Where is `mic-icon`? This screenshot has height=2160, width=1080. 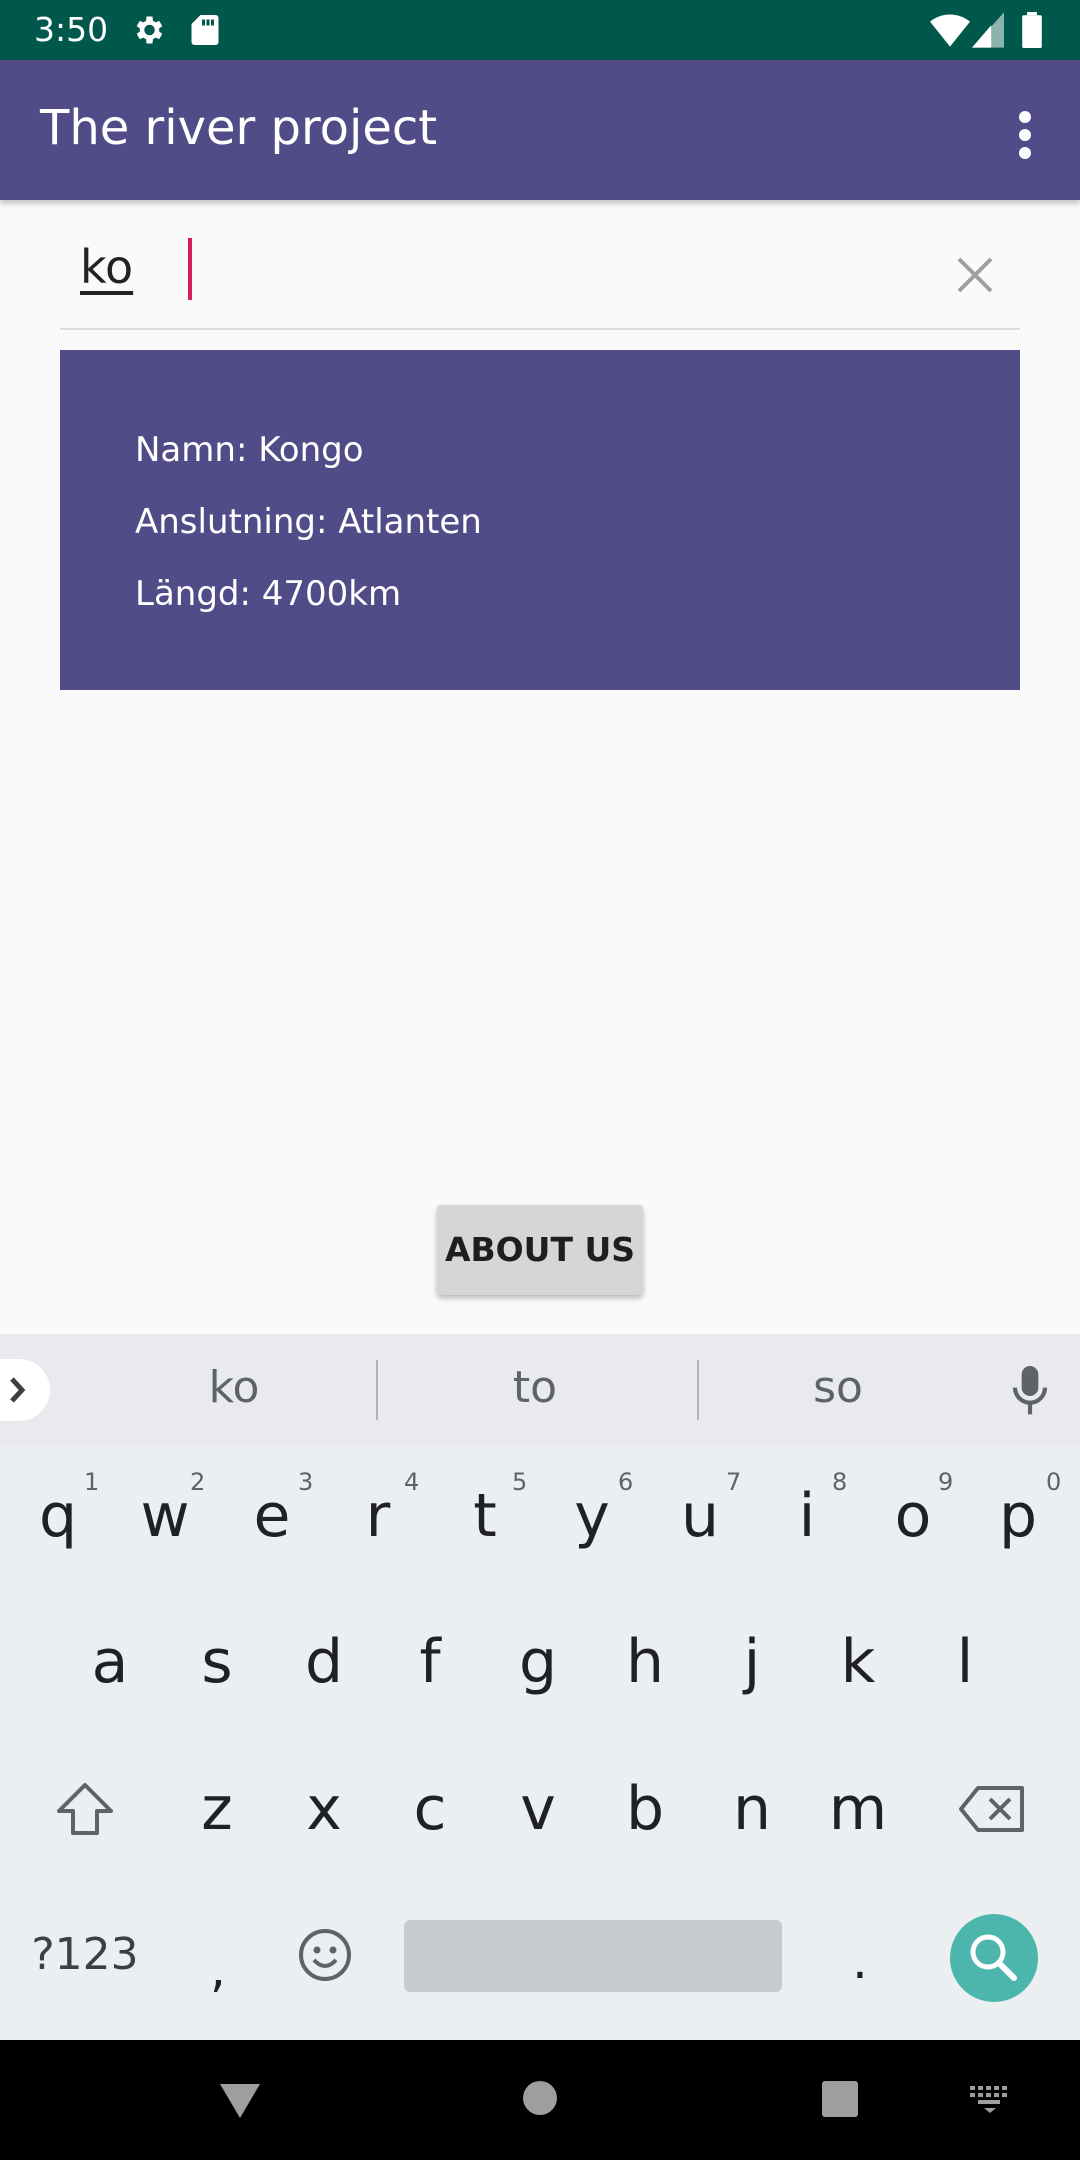
mic-icon is located at coordinates (1030, 1393).